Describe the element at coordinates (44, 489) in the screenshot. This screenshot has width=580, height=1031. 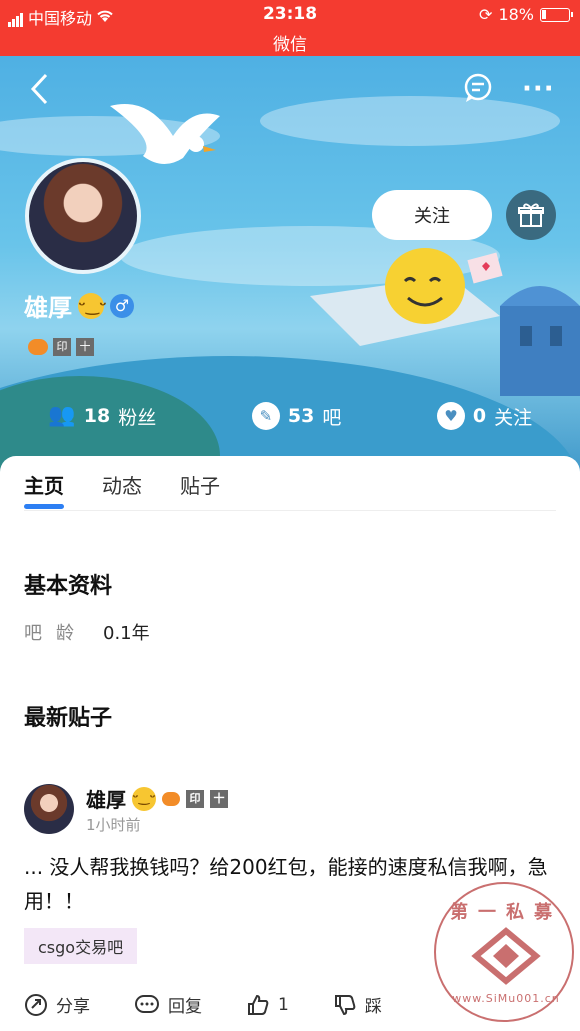
I see `tab-home: 主页` at that location.